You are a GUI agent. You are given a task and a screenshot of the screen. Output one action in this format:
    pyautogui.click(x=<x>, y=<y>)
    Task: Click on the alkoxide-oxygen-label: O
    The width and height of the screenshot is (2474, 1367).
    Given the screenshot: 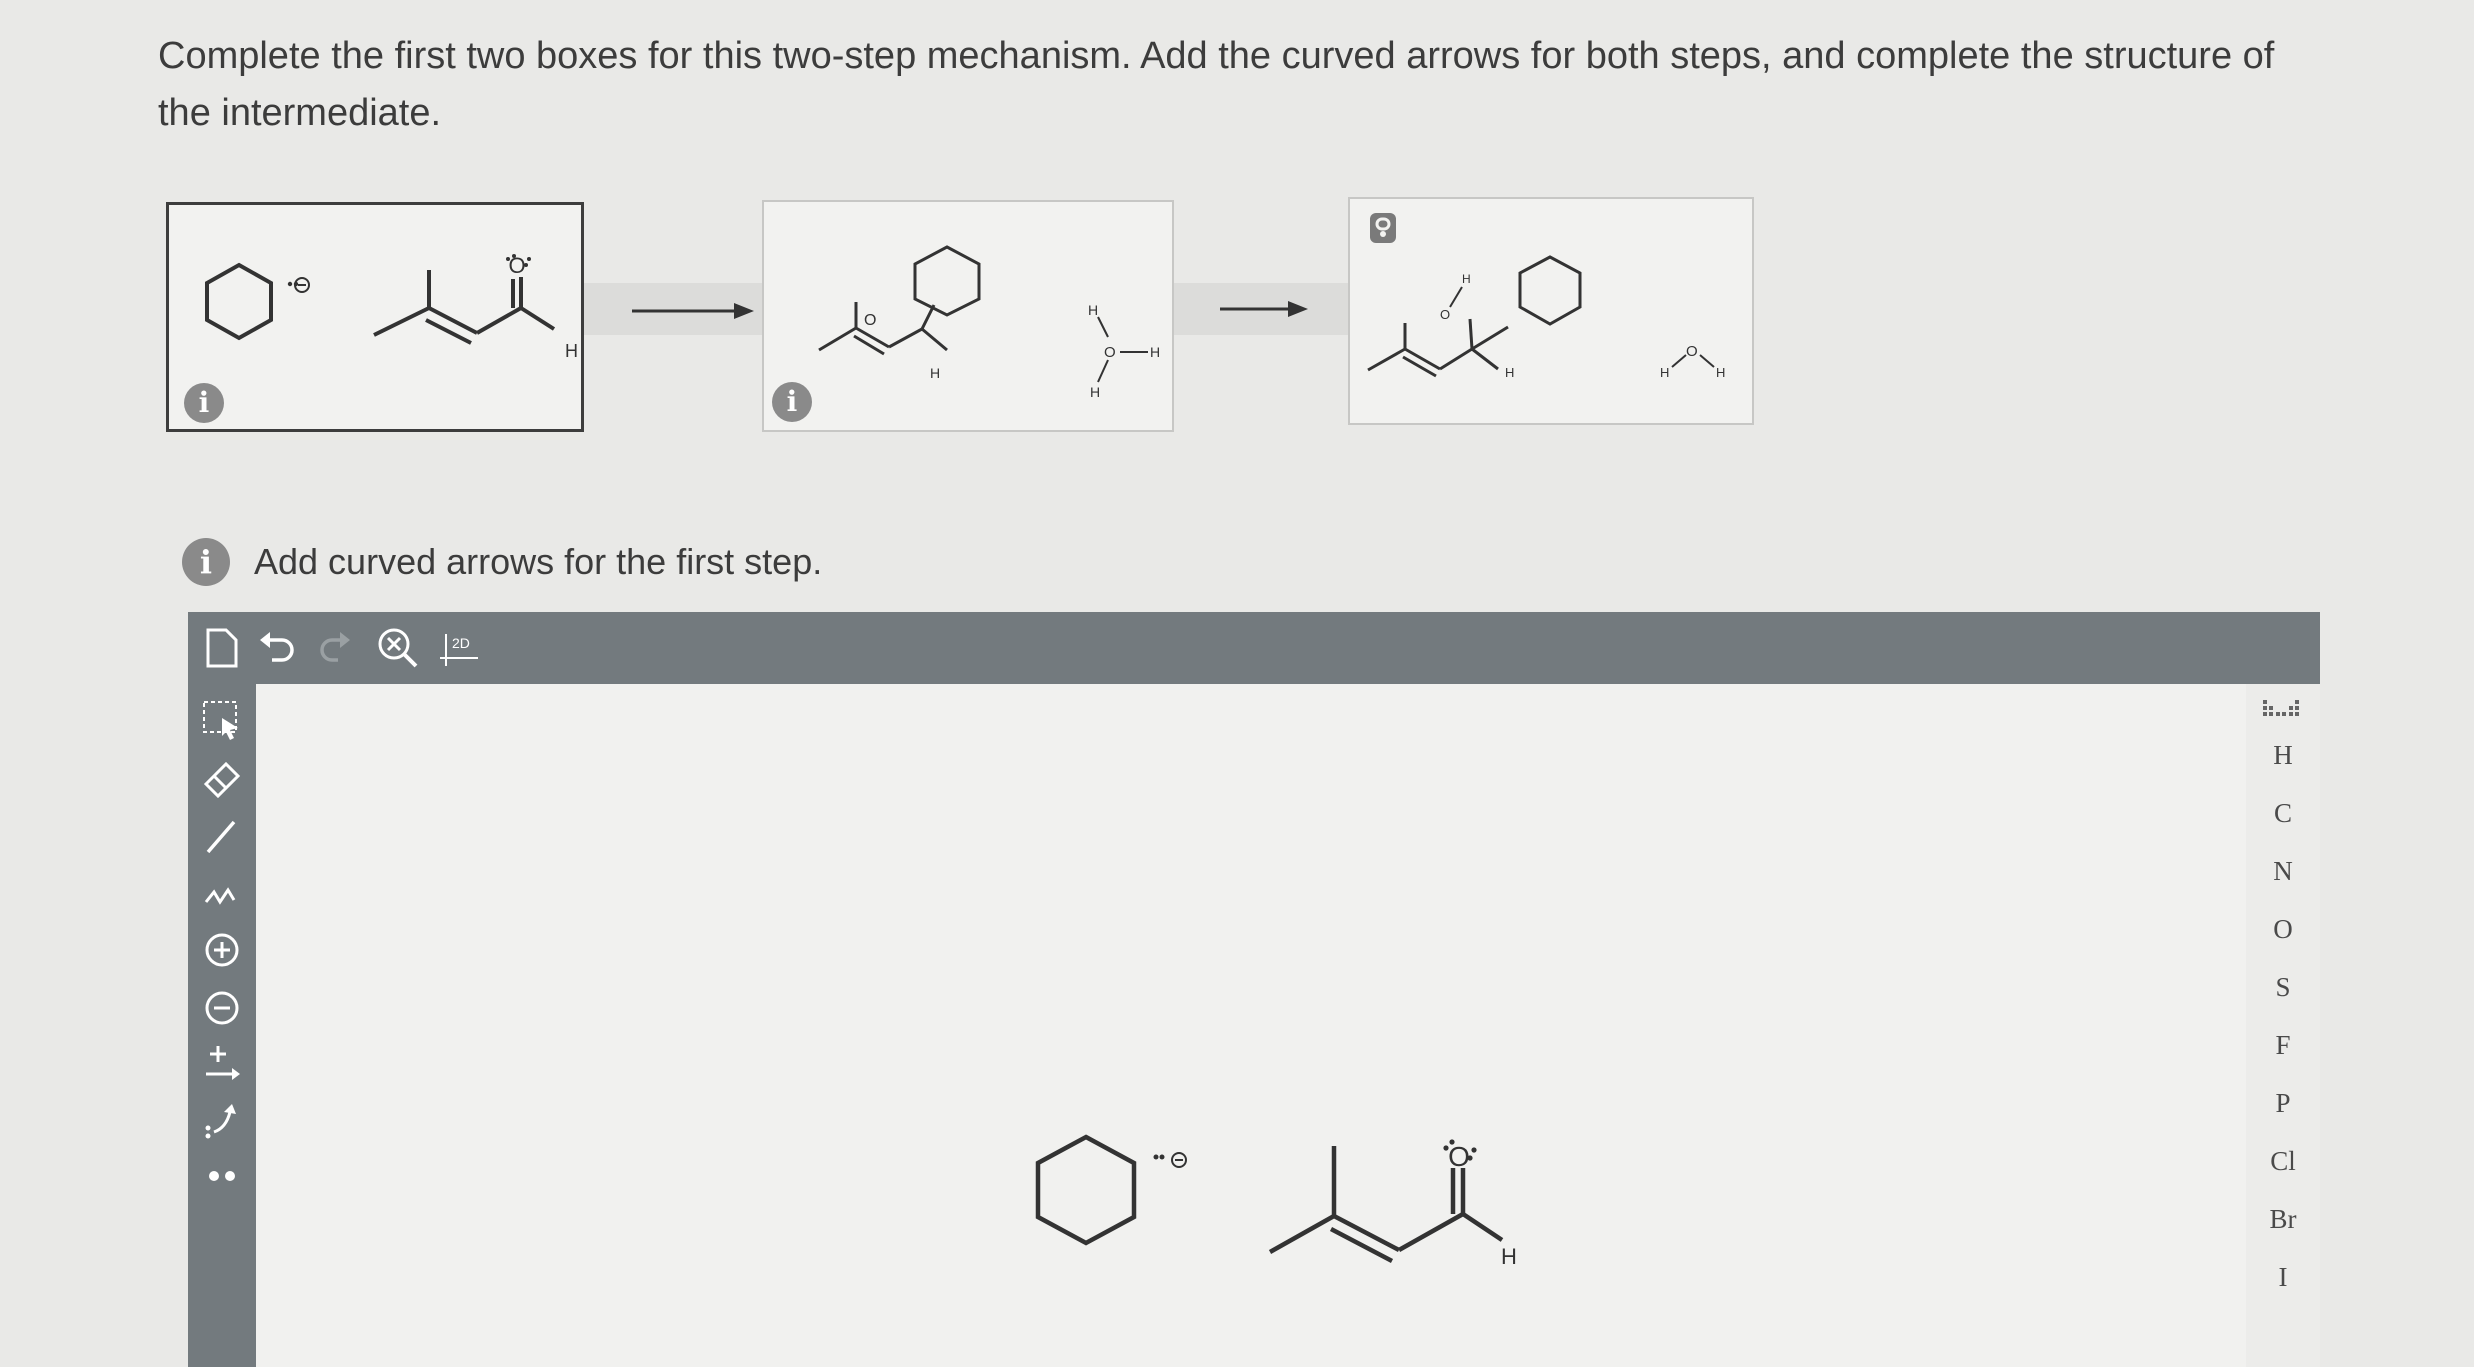 What is the action you would take?
    pyautogui.click(x=870, y=320)
    